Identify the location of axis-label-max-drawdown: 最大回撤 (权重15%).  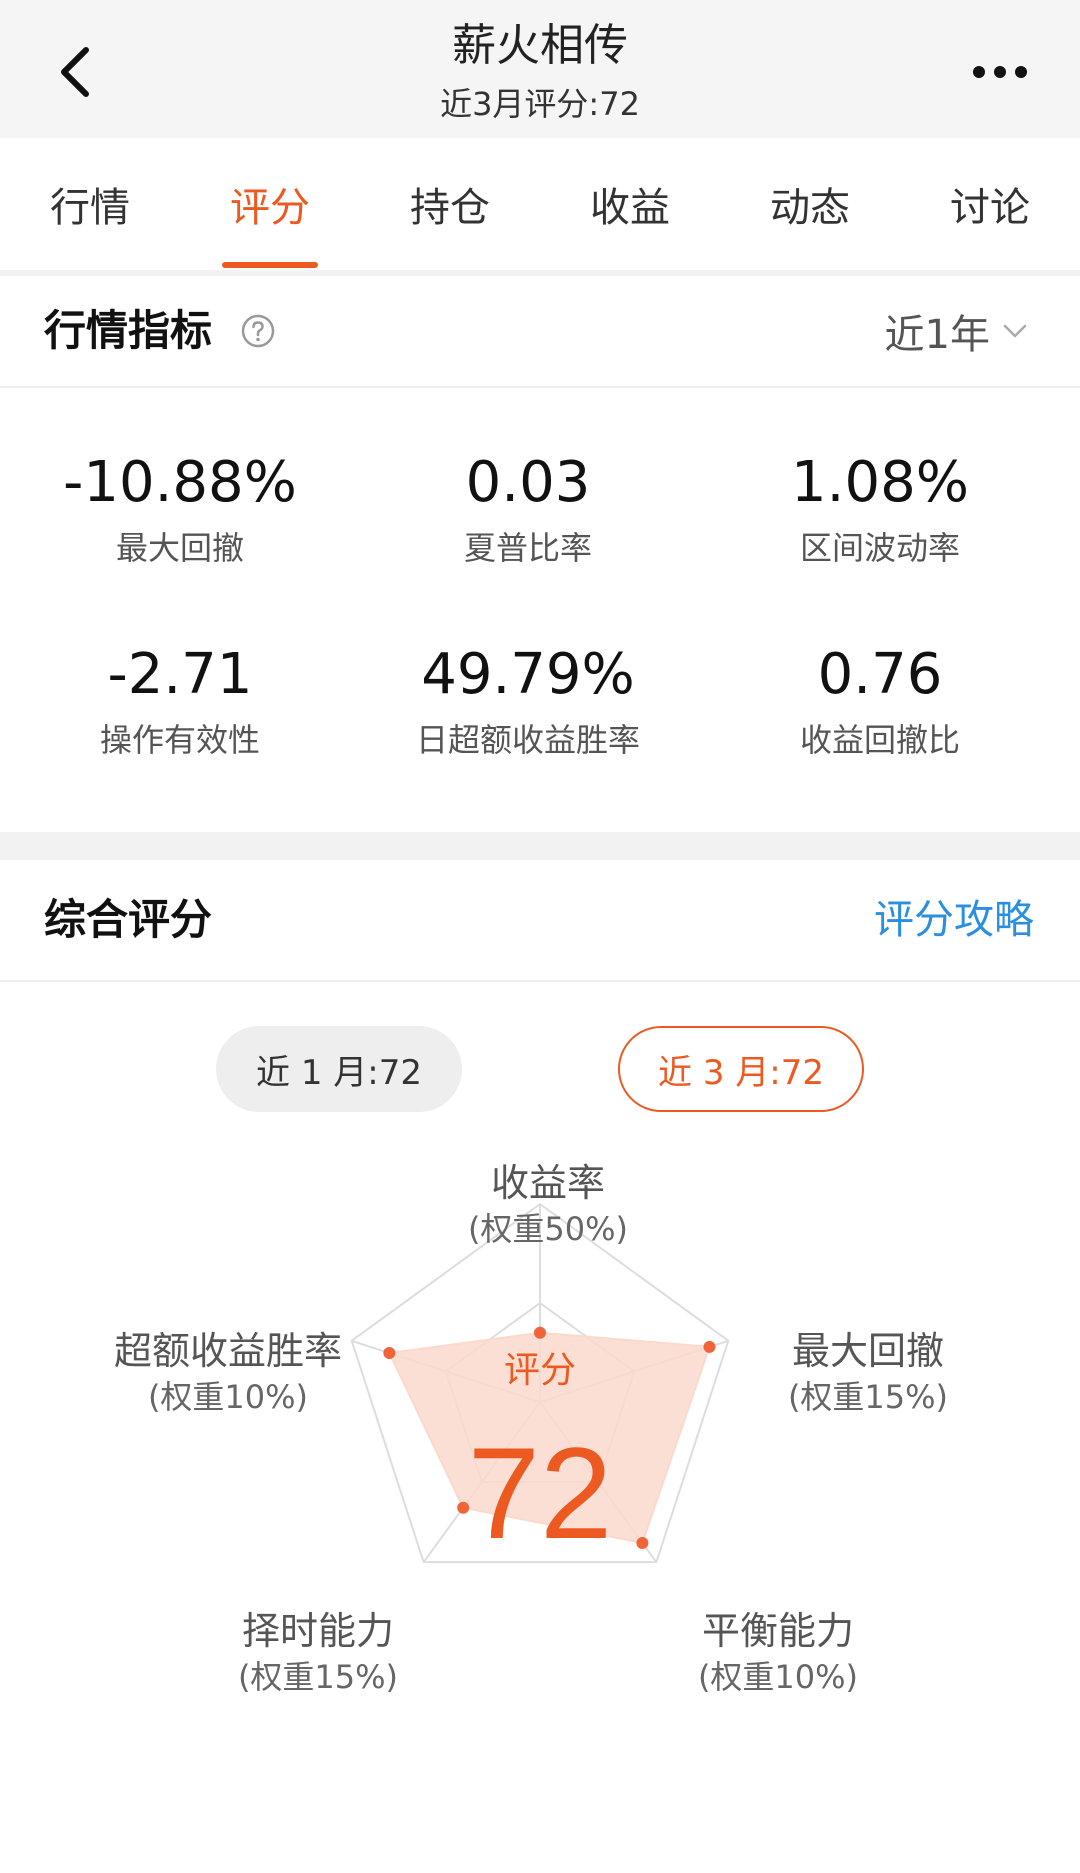
(868, 1372).